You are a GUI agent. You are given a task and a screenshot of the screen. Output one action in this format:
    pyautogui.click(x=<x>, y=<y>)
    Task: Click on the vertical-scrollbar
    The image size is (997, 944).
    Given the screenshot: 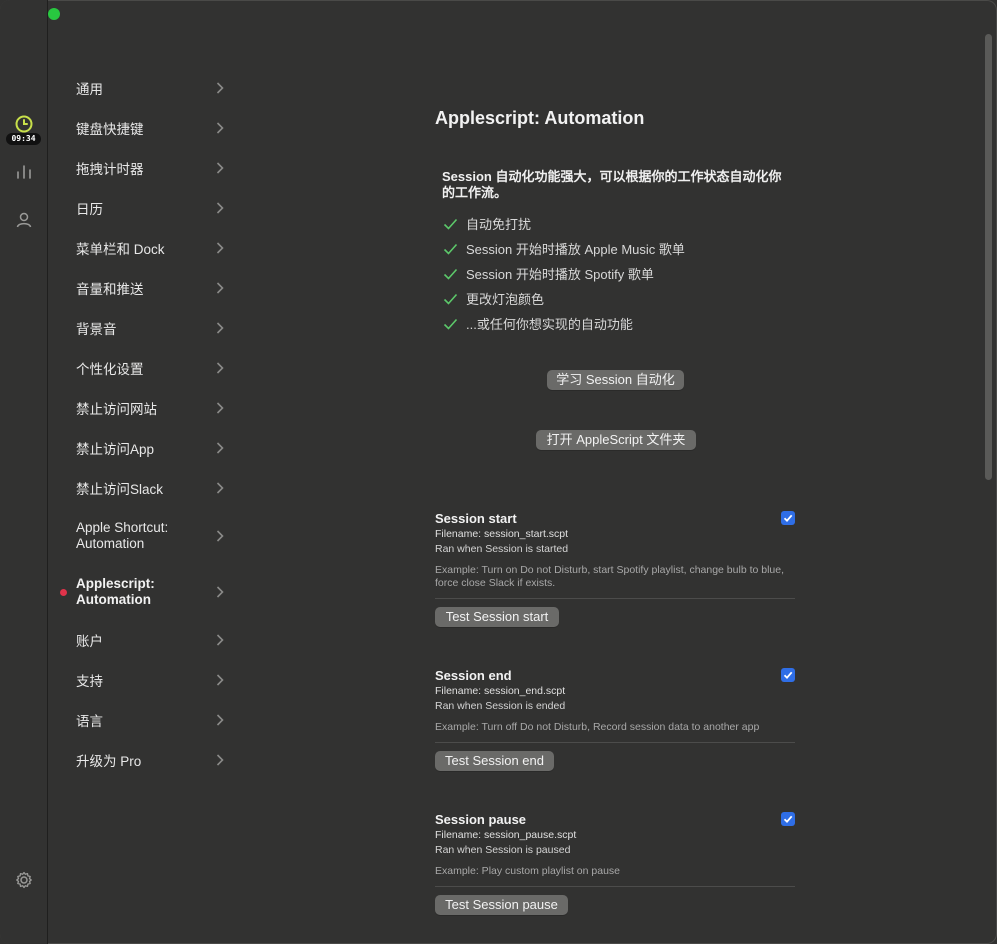 What is the action you would take?
    pyautogui.click(x=988, y=257)
    